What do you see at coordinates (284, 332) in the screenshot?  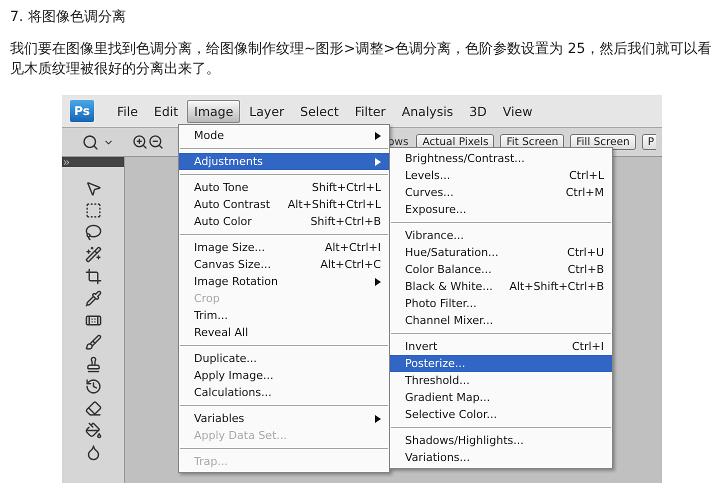 I see `menu-item: Reveal All` at bounding box center [284, 332].